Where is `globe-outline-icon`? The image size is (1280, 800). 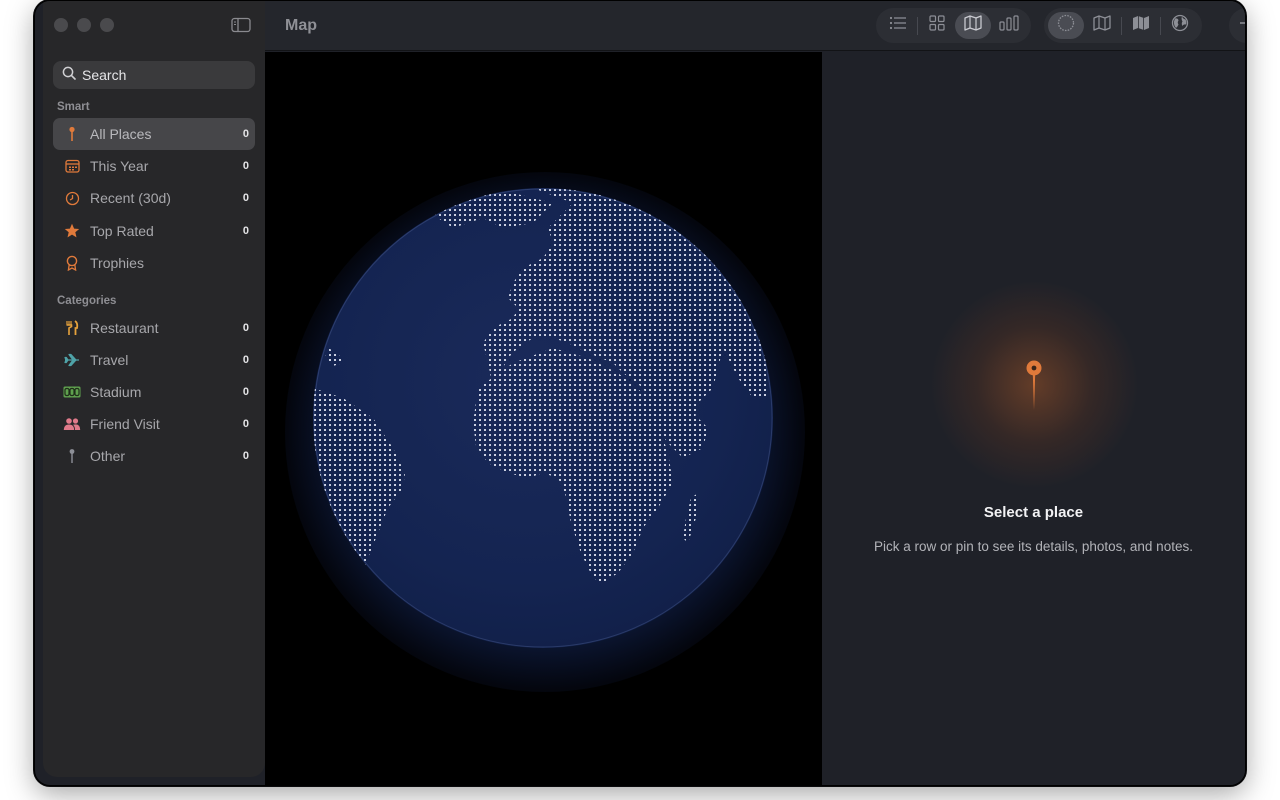
globe-outline-icon is located at coordinates (1066, 25).